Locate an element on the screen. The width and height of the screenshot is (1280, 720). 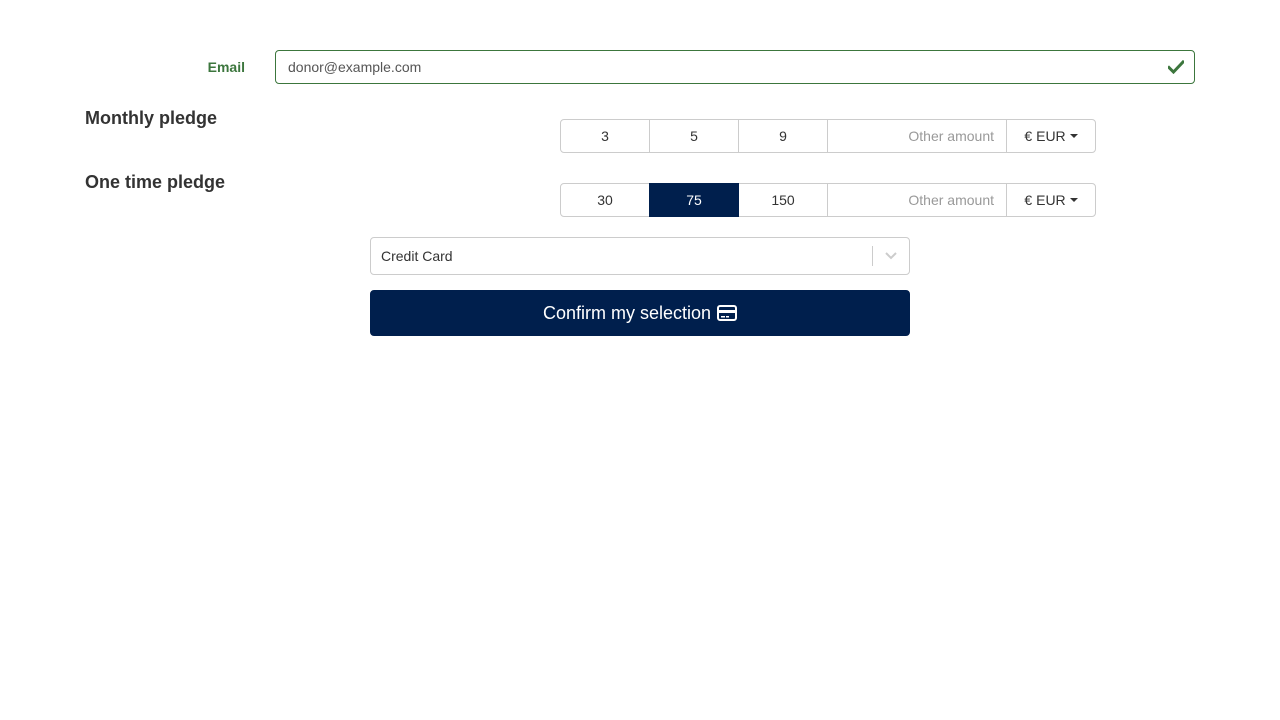
onetime-amount-group: 30 75 150 € EUR is located at coordinates (828, 200).